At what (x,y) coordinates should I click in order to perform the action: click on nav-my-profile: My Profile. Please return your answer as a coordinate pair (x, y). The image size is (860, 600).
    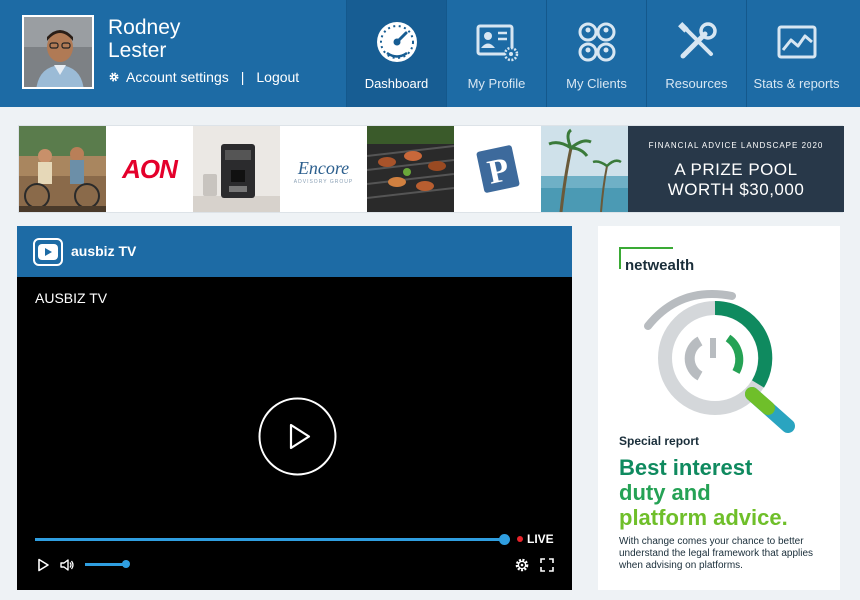
    Looking at the image, I should click on (496, 53).